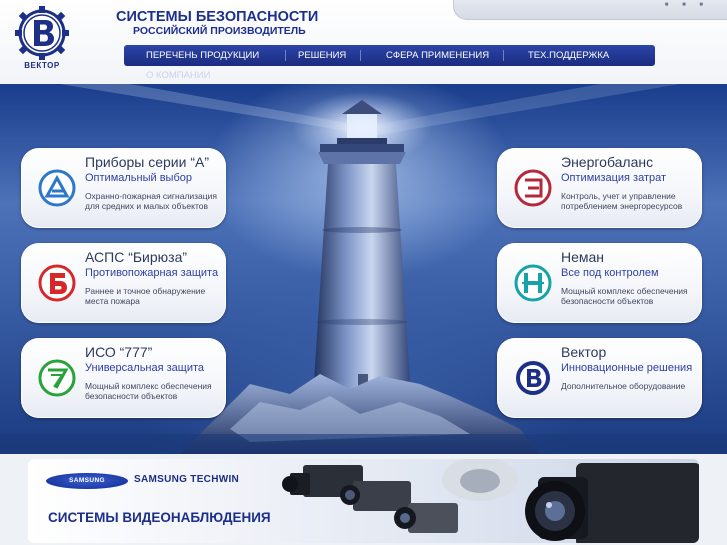 This screenshot has height=545, width=727. What do you see at coordinates (187, 479) in the screenshot?
I see `techwin-text: SAMSUNG TECHWIN` at bounding box center [187, 479].